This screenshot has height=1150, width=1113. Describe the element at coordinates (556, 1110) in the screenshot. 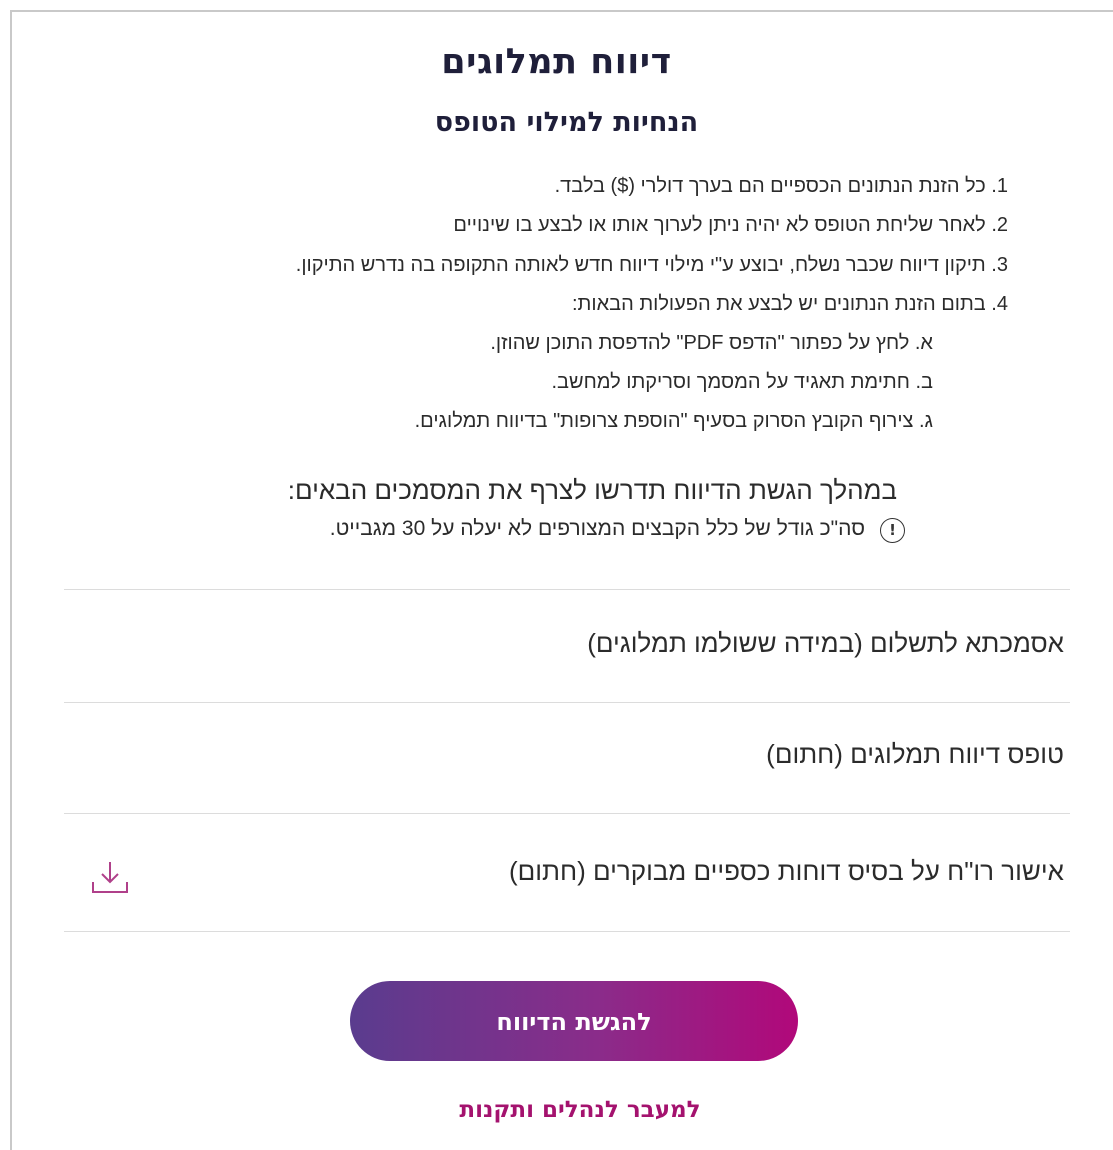

I see `procedures-link: למעבר לנהלים ותקנות` at that location.